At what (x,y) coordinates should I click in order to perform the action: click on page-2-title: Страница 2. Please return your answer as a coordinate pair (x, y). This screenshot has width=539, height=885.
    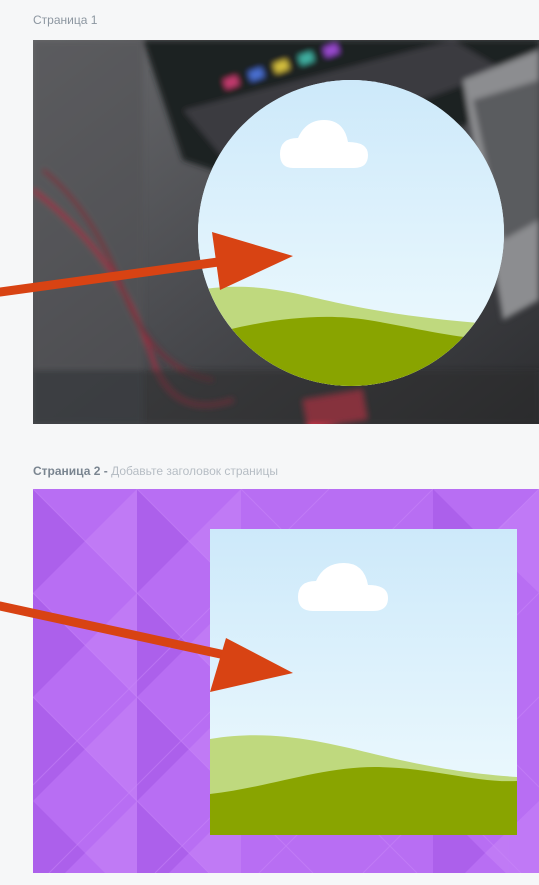
    Looking at the image, I should click on (67, 471).